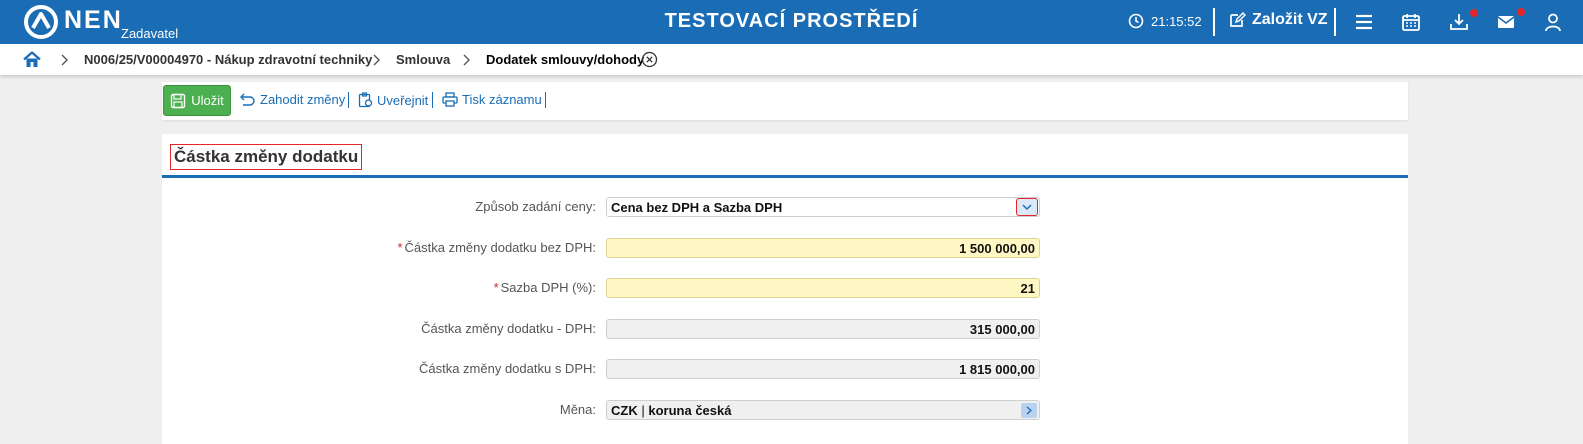 Image resolution: width=1583 pixels, height=444 pixels. Describe the element at coordinates (500, 247) in the screenshot. I see `amount-without-vat-label-text: Částka změny dodatku bez DPH:` at that location.